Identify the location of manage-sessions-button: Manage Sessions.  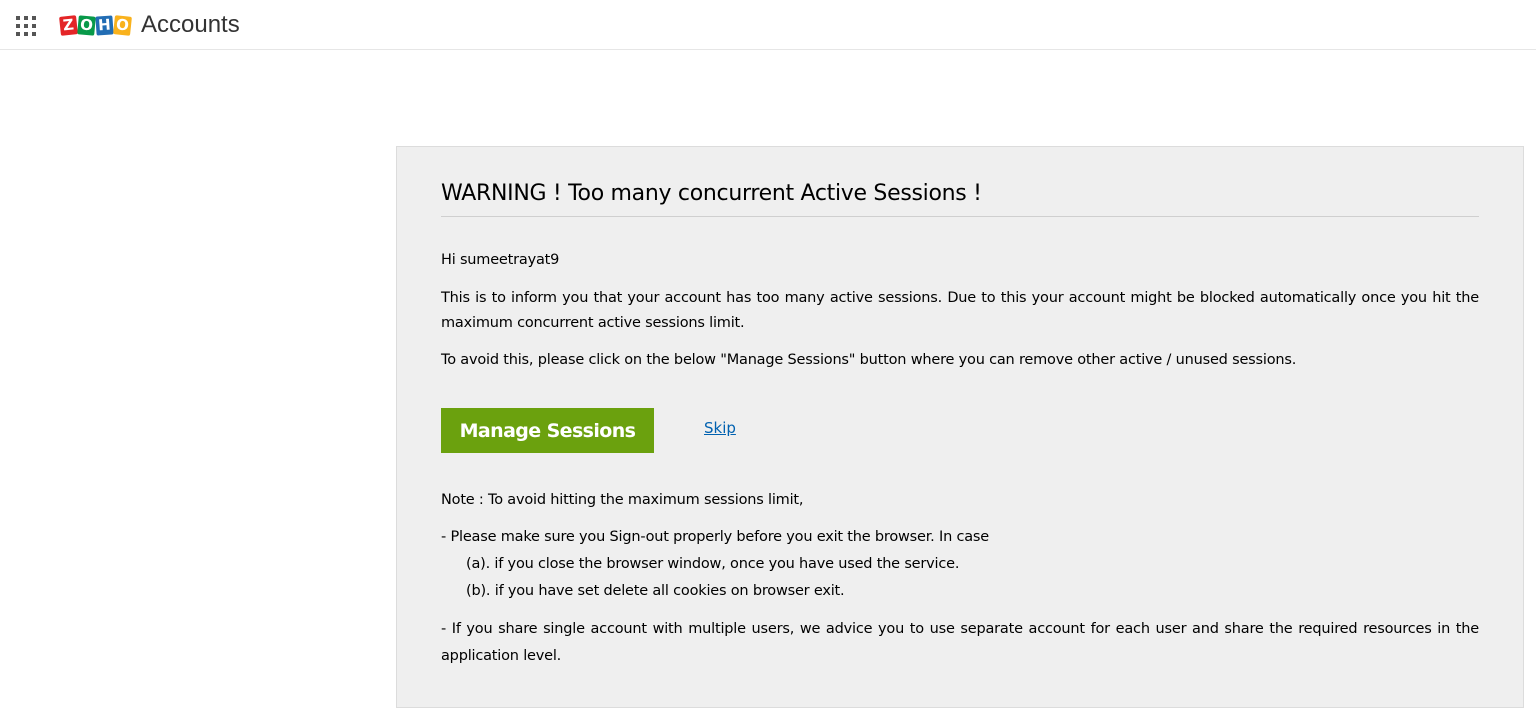
(547, 430).